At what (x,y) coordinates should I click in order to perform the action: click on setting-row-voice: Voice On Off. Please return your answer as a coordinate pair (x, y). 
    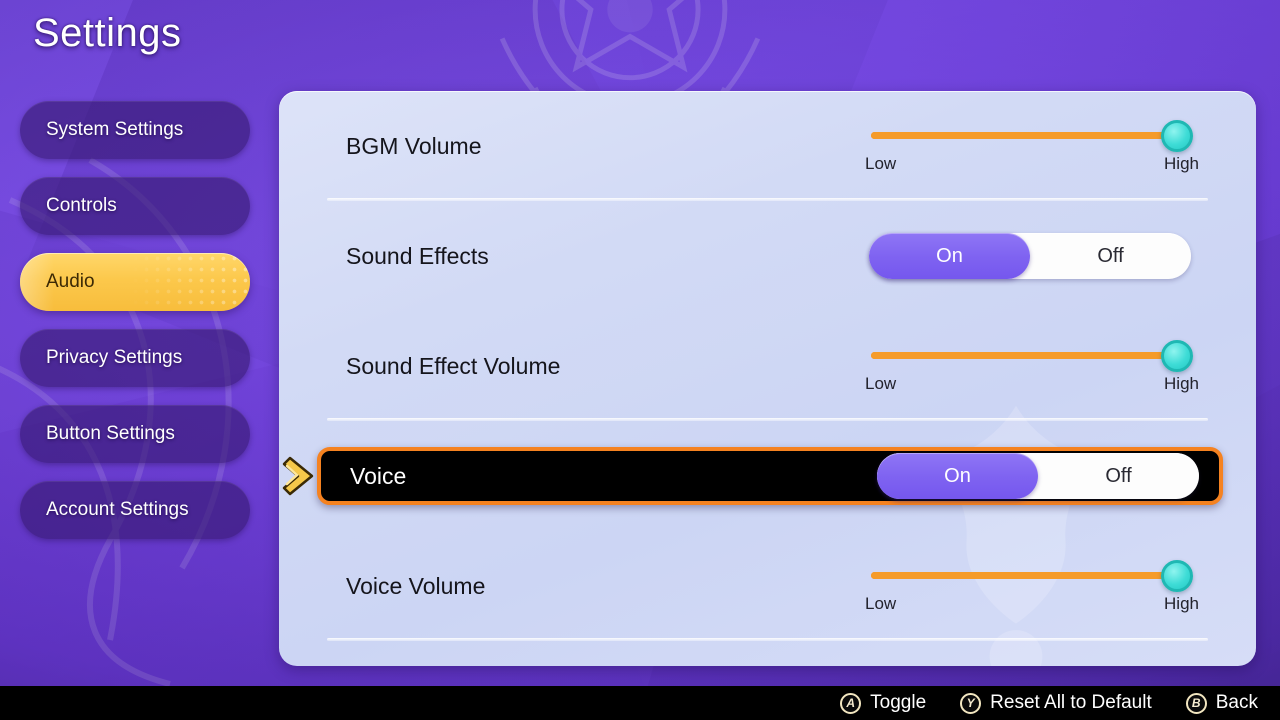
    Looking at the image, I should click on (770, 476).